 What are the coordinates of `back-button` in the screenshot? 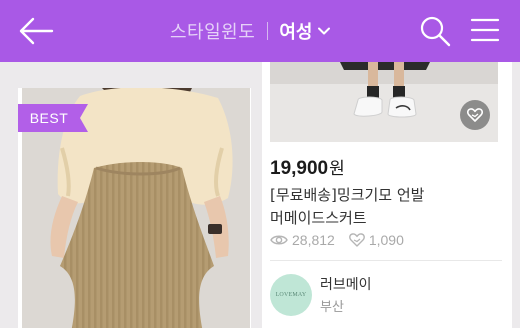 It's located at (36, 31).